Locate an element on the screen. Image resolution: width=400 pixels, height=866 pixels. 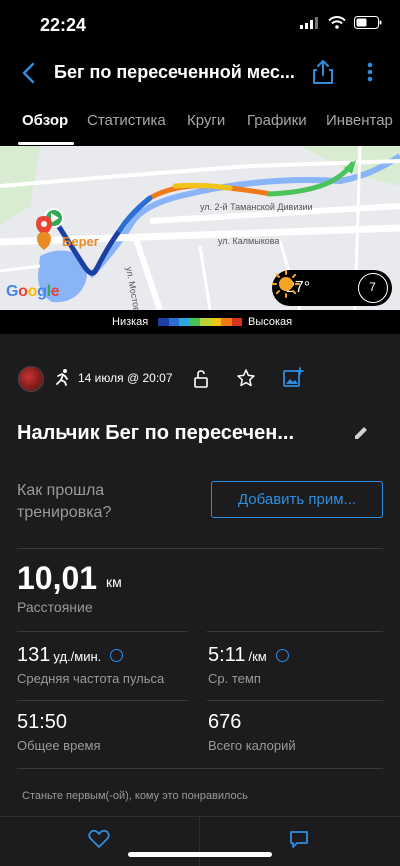
avg-hr-label: Средняя частота пульса is located at coordinates (91, 678).